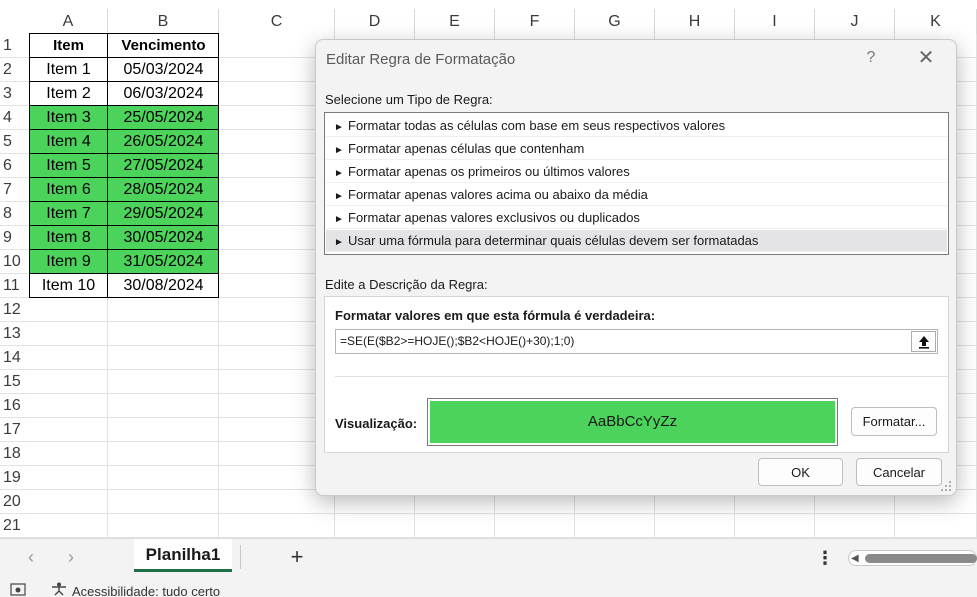  I want to click on cell-due-date: 31/05/2024, so click(163, 262).